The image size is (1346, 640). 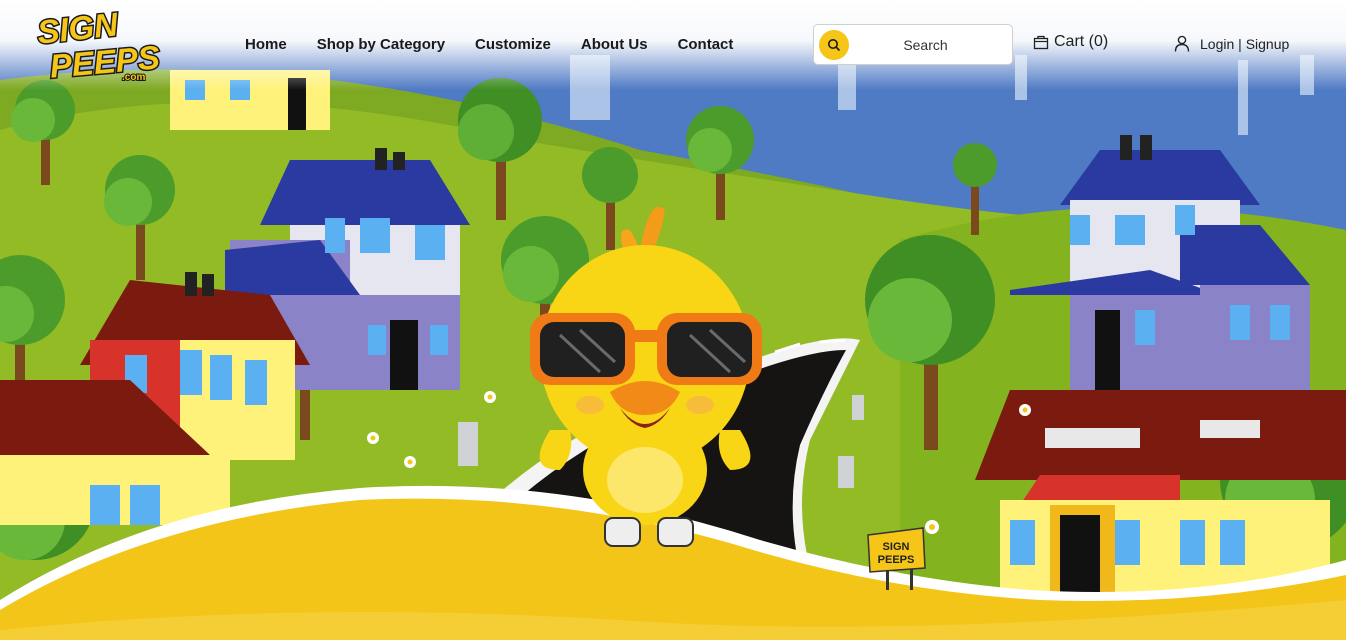 I want to click on user-icon, so click(x=1182, y=43).